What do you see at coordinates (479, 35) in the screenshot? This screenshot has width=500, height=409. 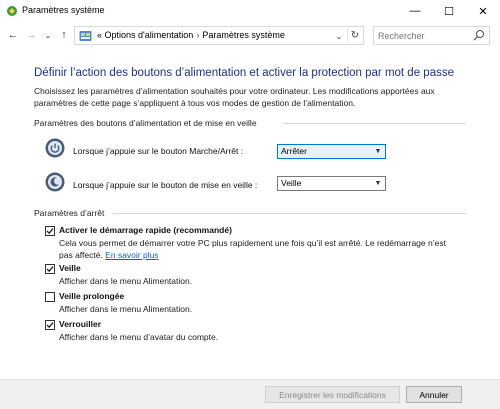 I see `search-icon` at bounding box center [479, 35].